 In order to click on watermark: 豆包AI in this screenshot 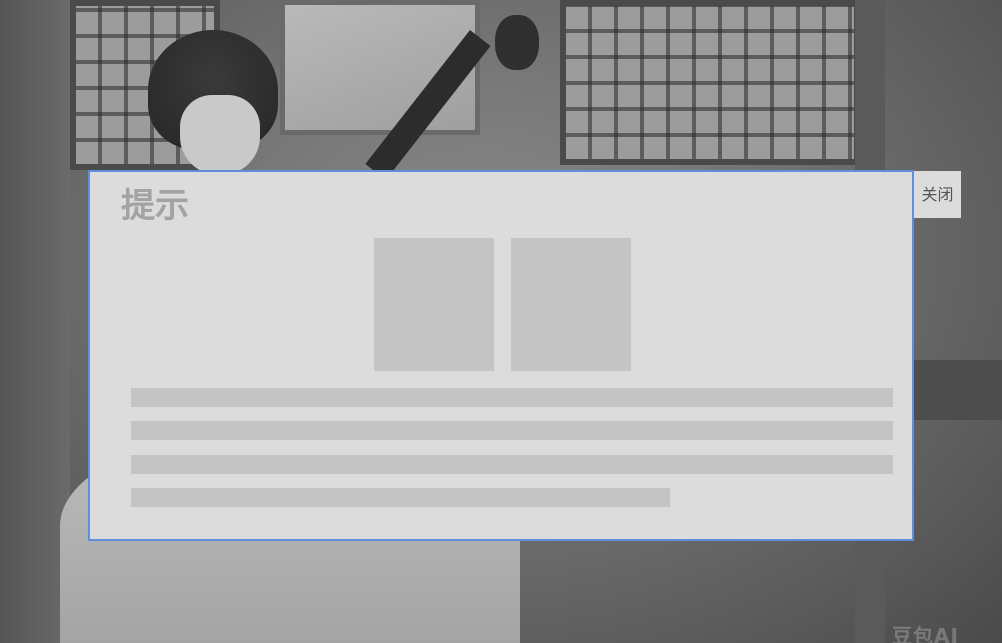, I will do `click(925, 633)`.